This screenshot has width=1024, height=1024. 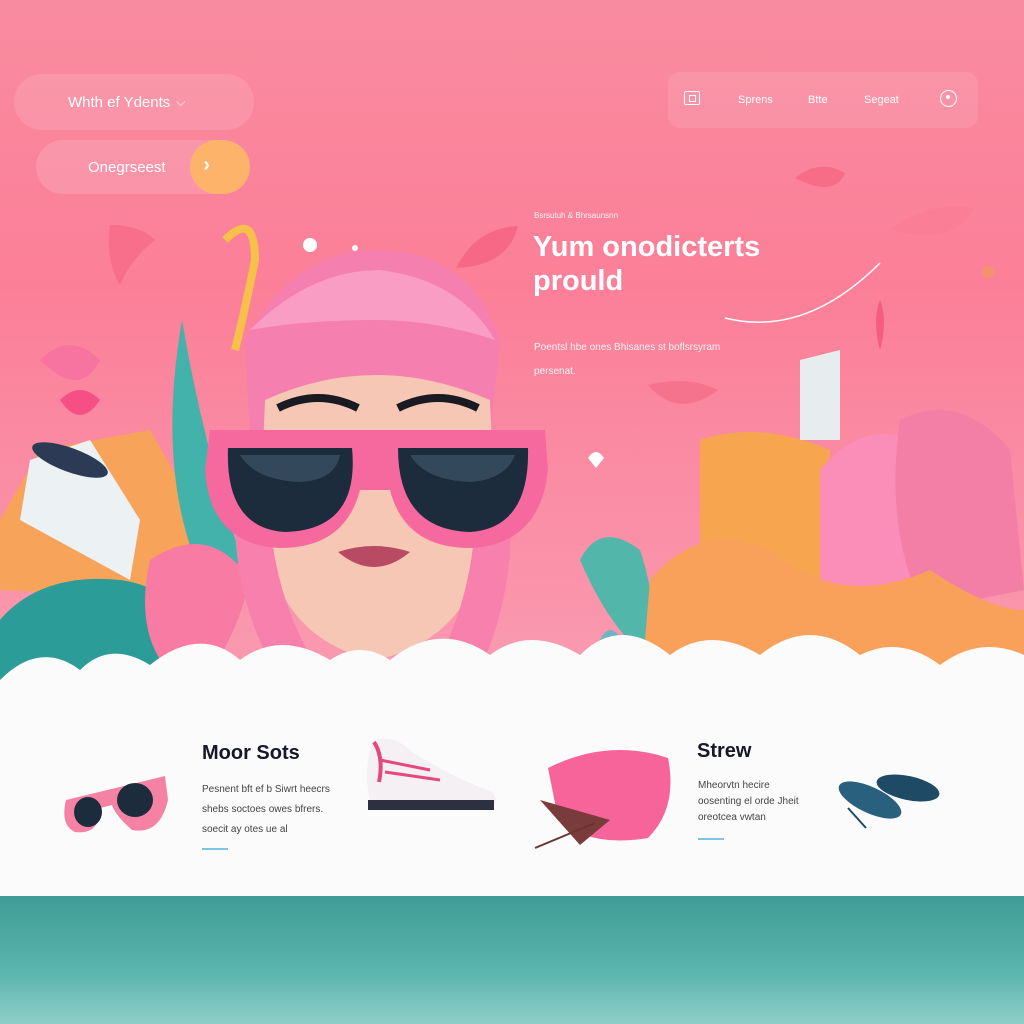 I want to click on menu-item-1: Sprens, so click(x=755, y=100).